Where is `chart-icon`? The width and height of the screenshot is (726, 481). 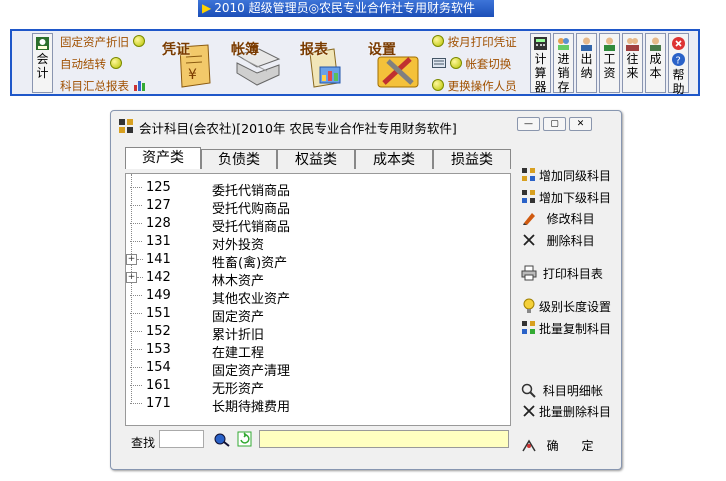 chart-icon is located at coordinates (139, 86).